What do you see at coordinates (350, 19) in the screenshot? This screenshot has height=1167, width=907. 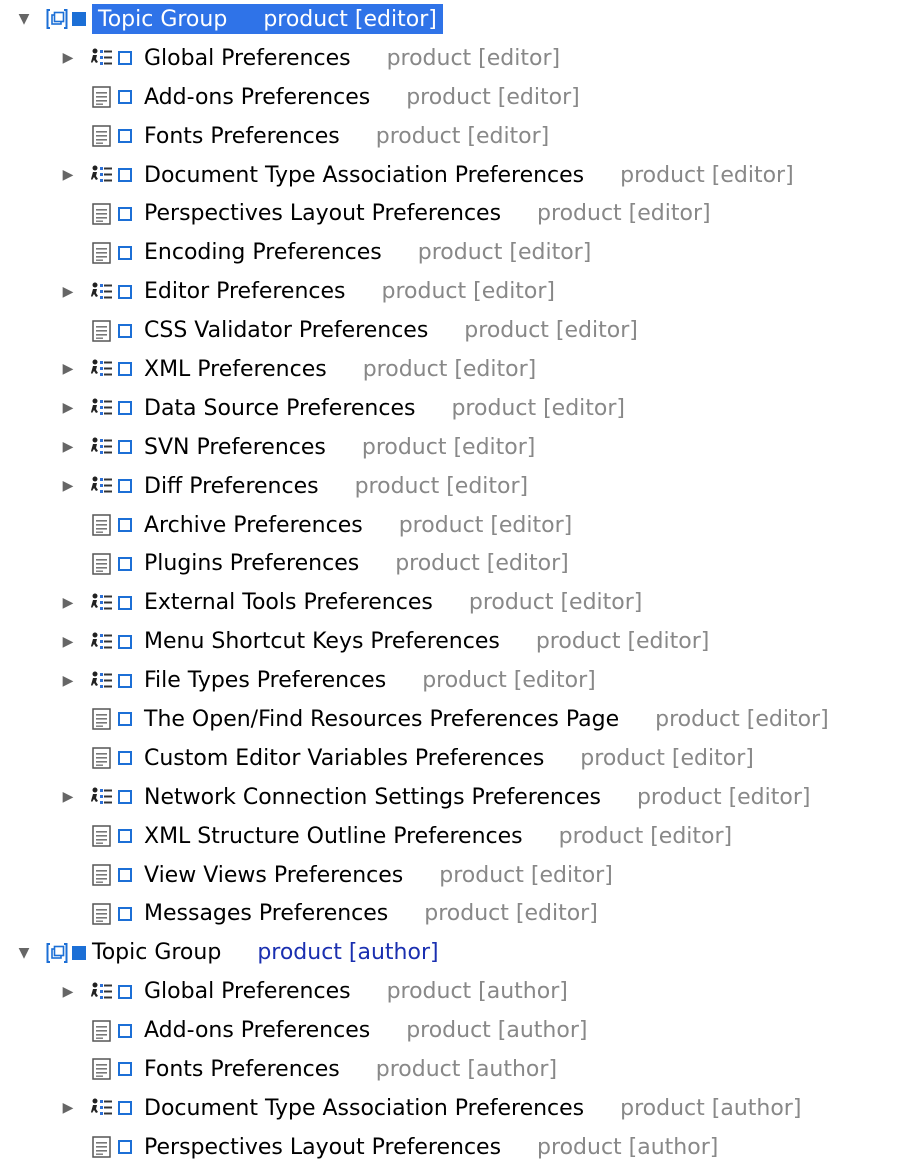 I see `group-scope-tag: product [editor]` at bounding box center [350, 19].